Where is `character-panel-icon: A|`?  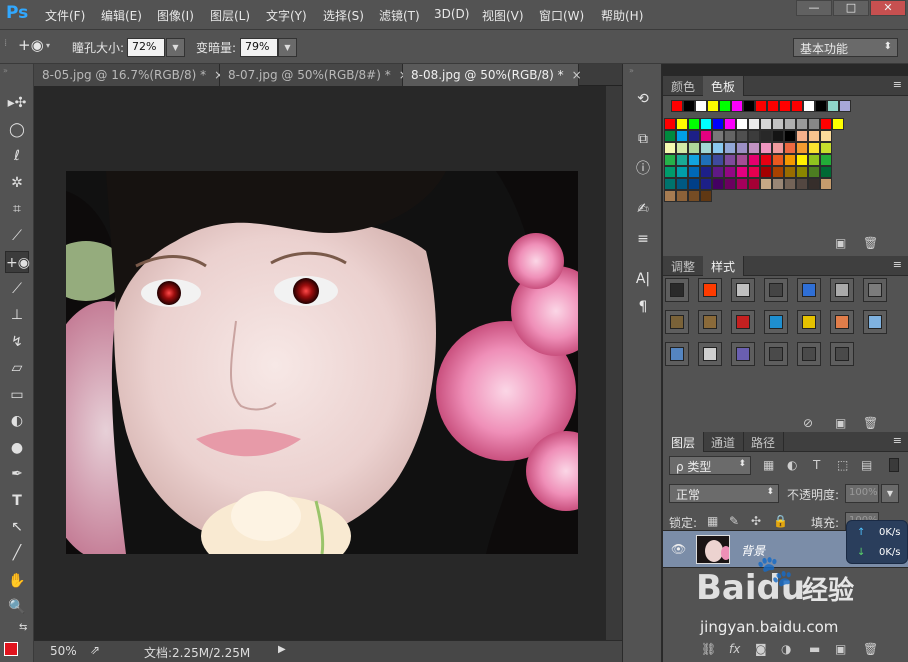
character-panel-icon: A| is located at coordinates (643, 279).